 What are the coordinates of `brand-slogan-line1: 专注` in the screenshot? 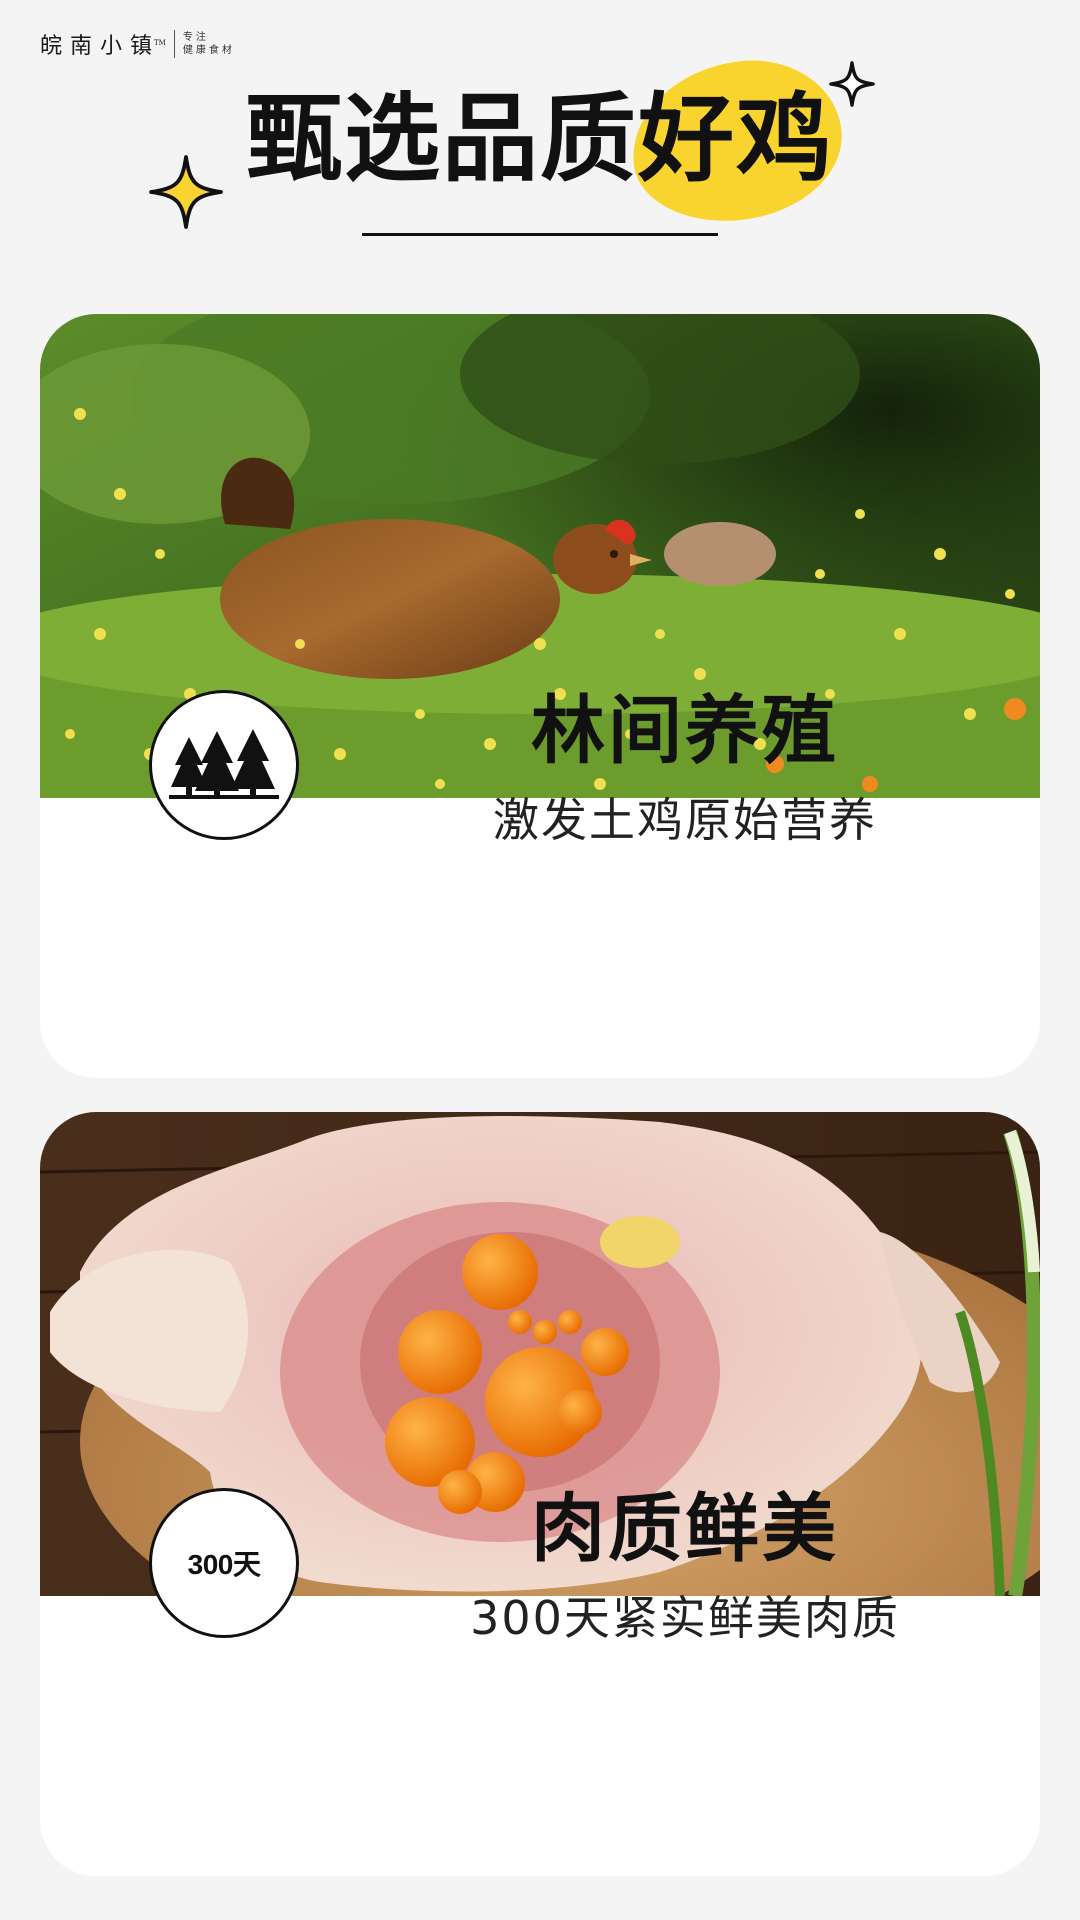 It's located at (195, 37).